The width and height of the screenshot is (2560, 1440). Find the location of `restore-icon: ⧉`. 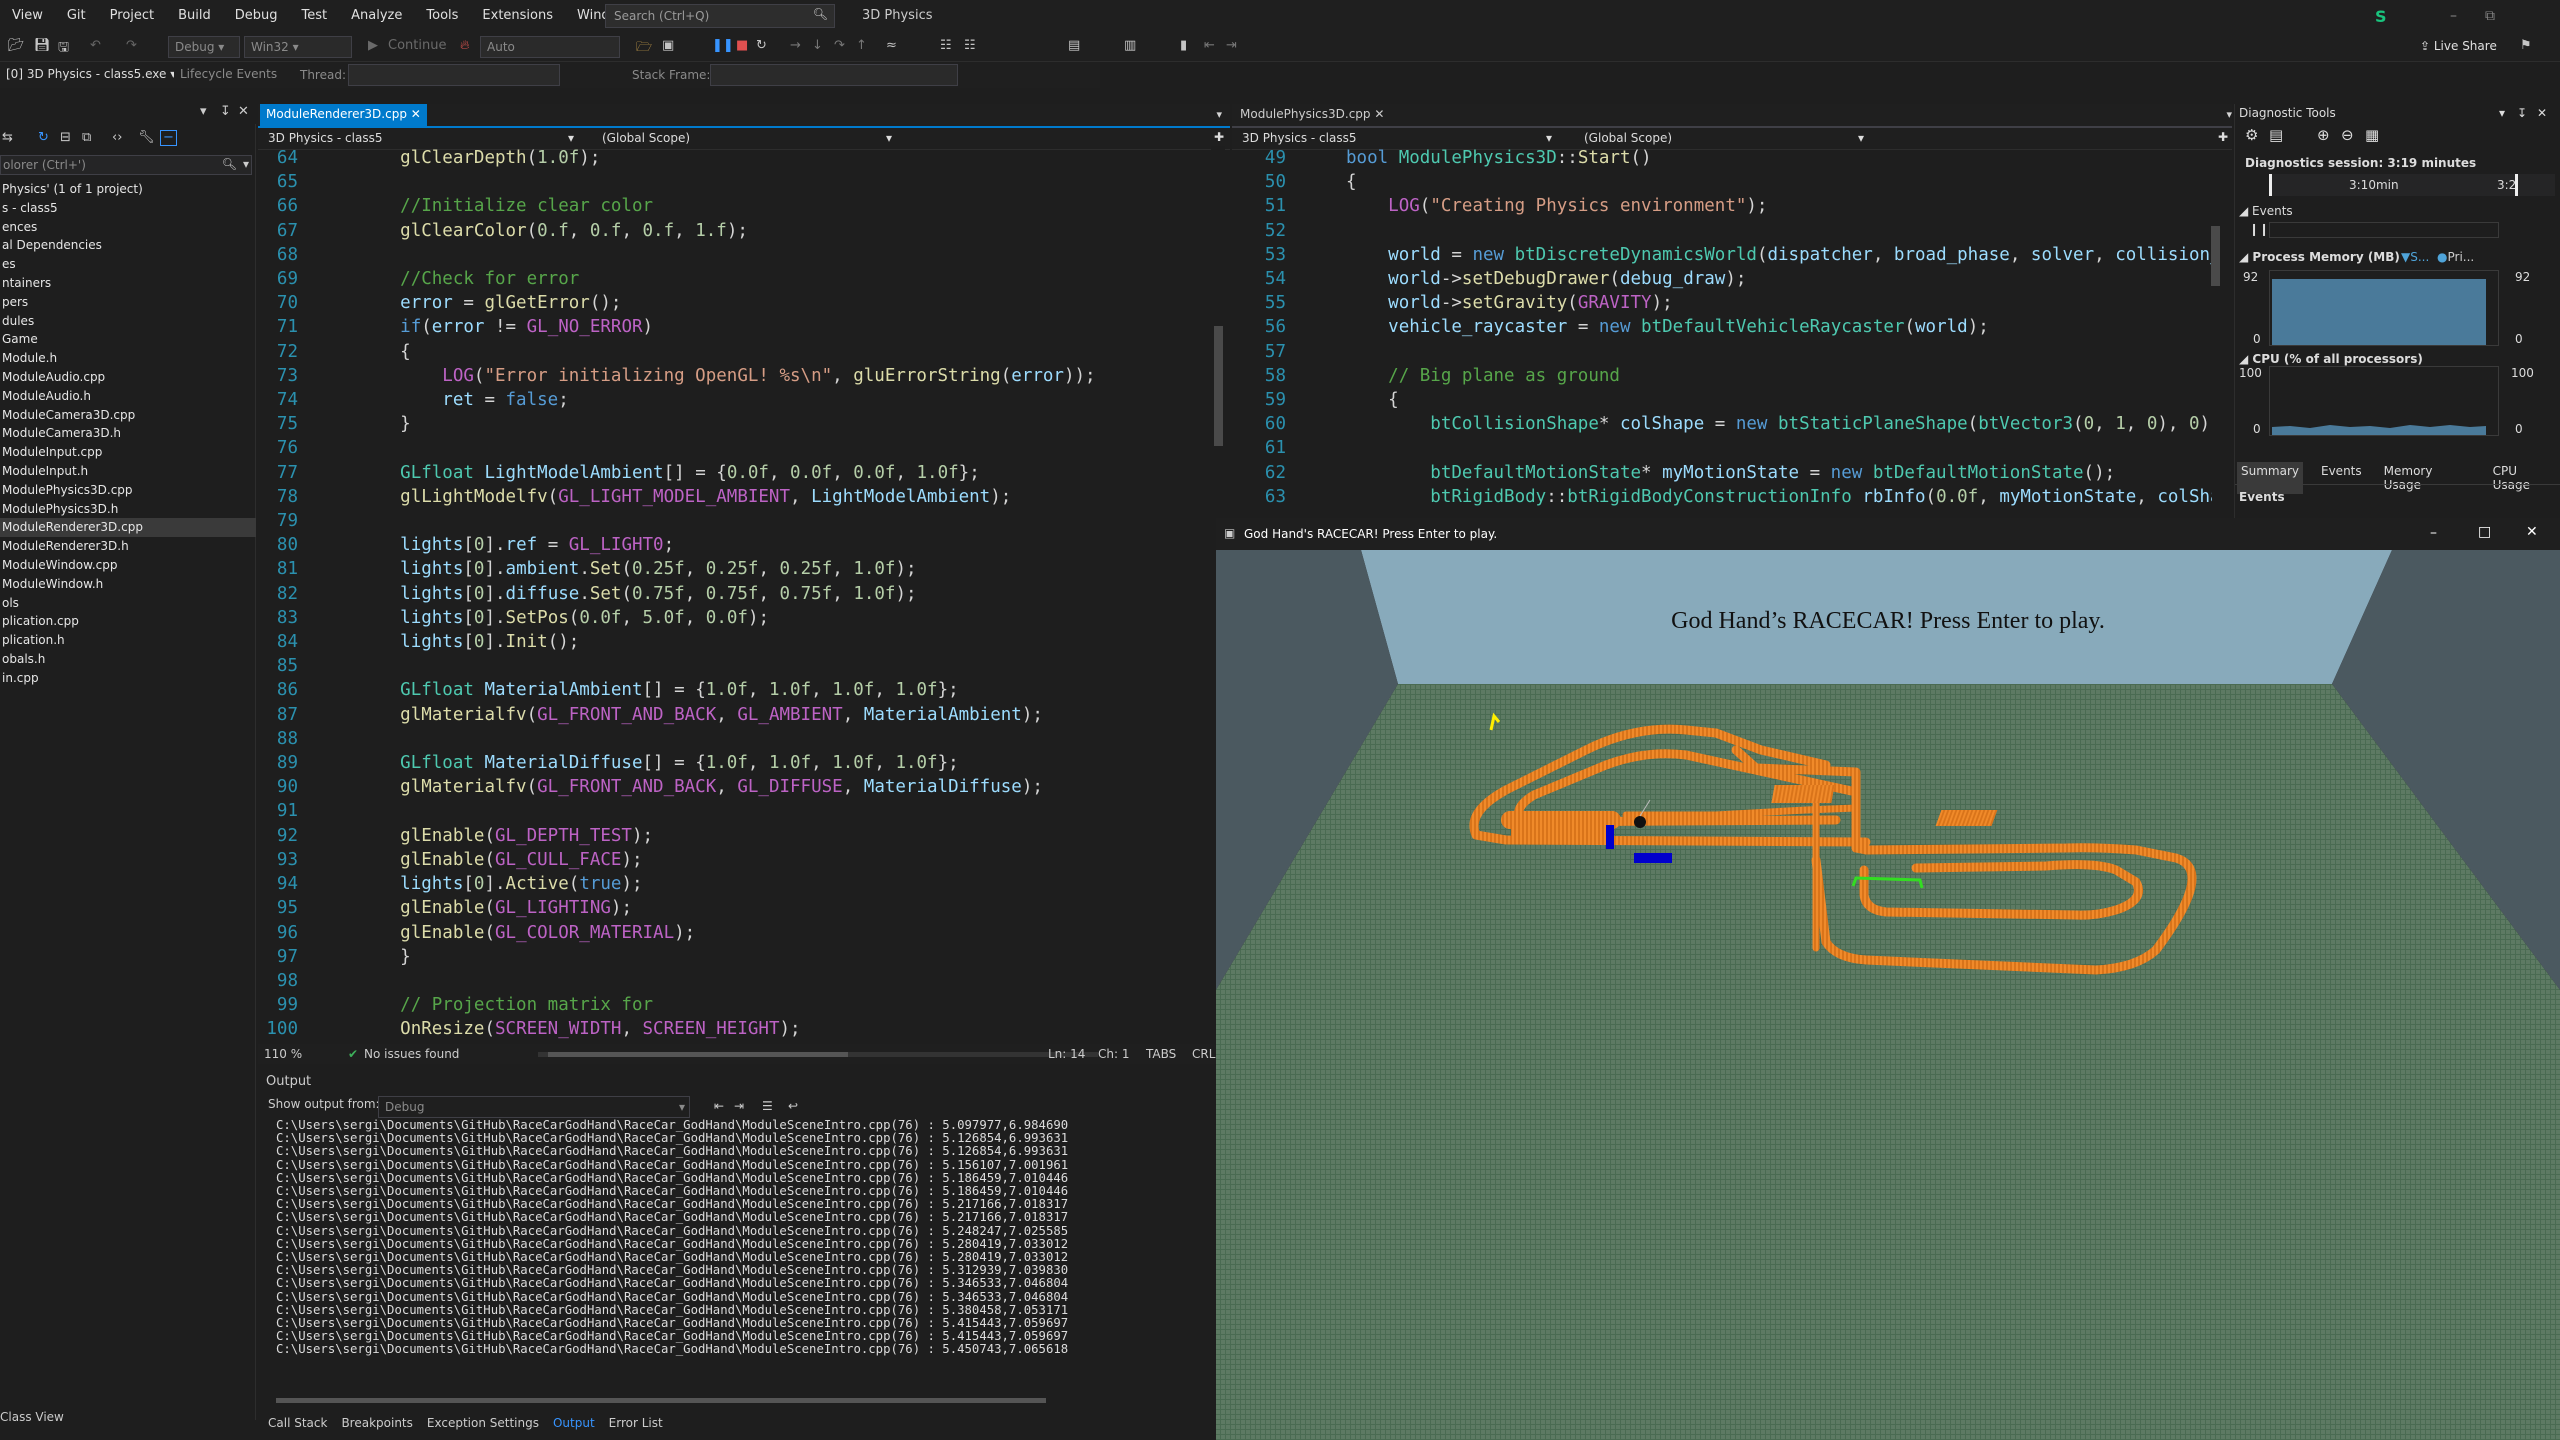

restore-icon: ⧉ is located at coordinates (2490, 16).